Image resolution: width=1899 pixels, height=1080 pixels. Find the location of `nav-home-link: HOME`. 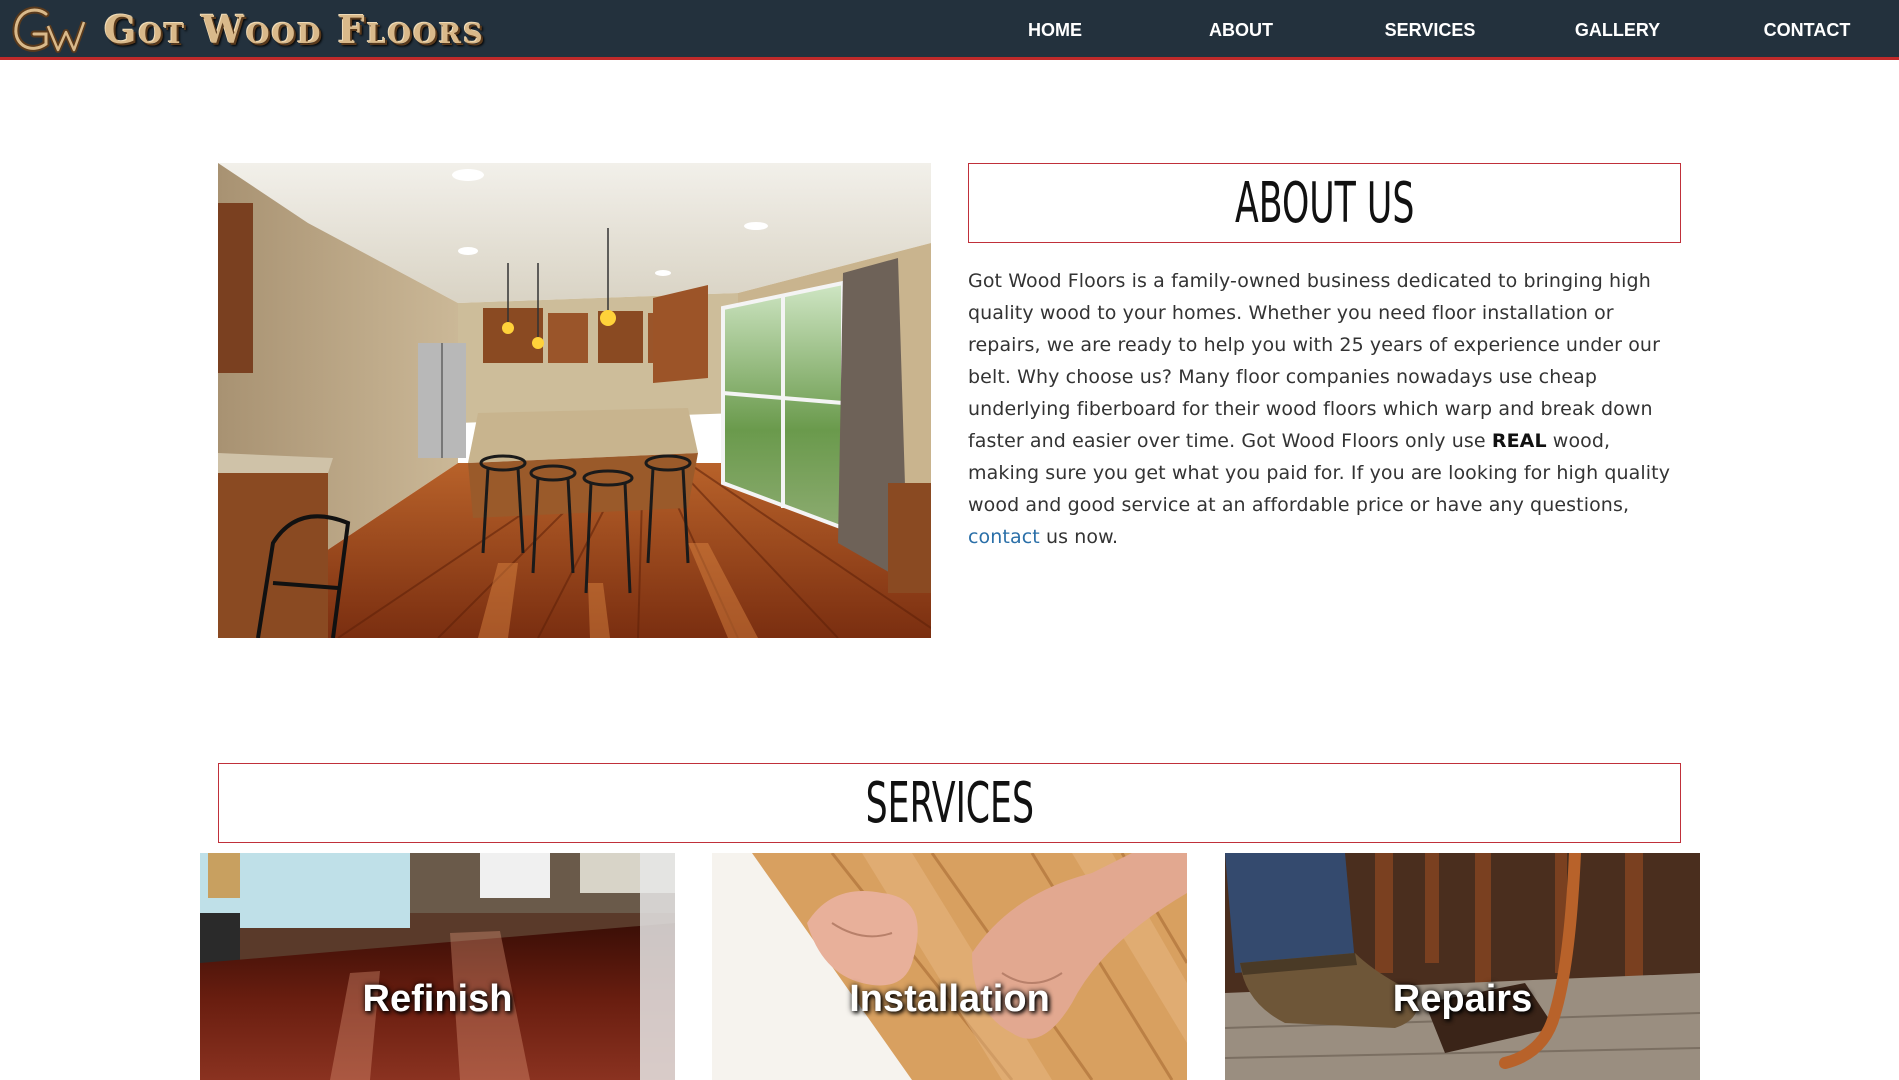

nav-home-link: HOME is located at coordinates (1055, 30).